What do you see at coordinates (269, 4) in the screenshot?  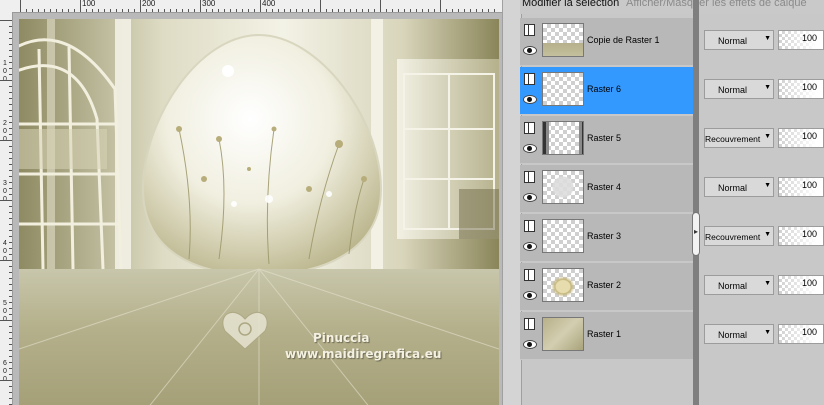 I see `ruler-label: 400` at bounding box center [269, 4].